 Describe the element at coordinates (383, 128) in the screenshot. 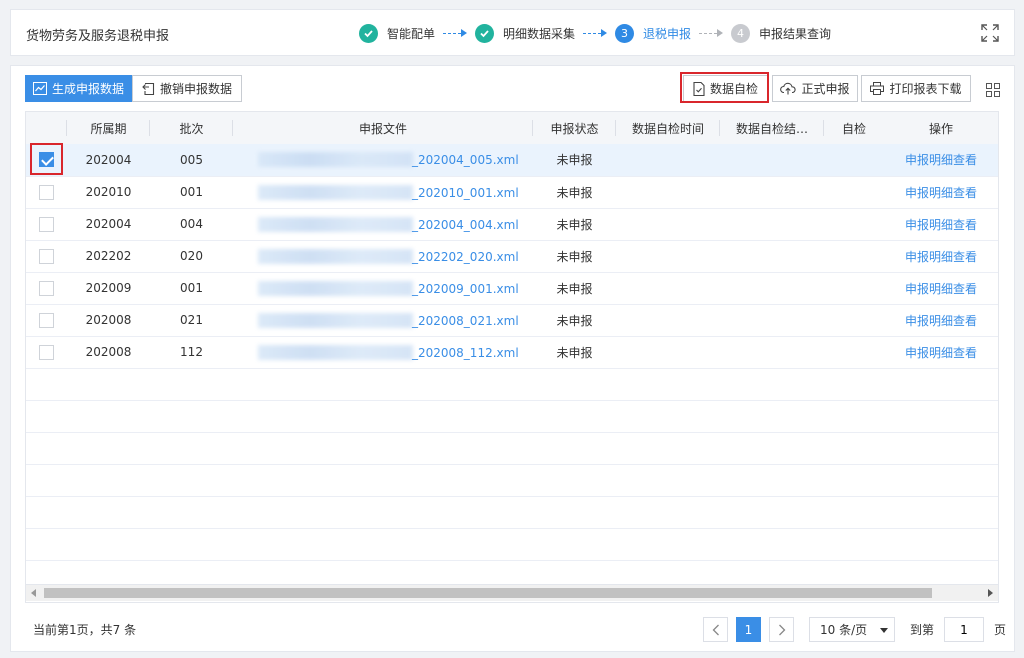

I see `header-file: 申报文件` at that location.